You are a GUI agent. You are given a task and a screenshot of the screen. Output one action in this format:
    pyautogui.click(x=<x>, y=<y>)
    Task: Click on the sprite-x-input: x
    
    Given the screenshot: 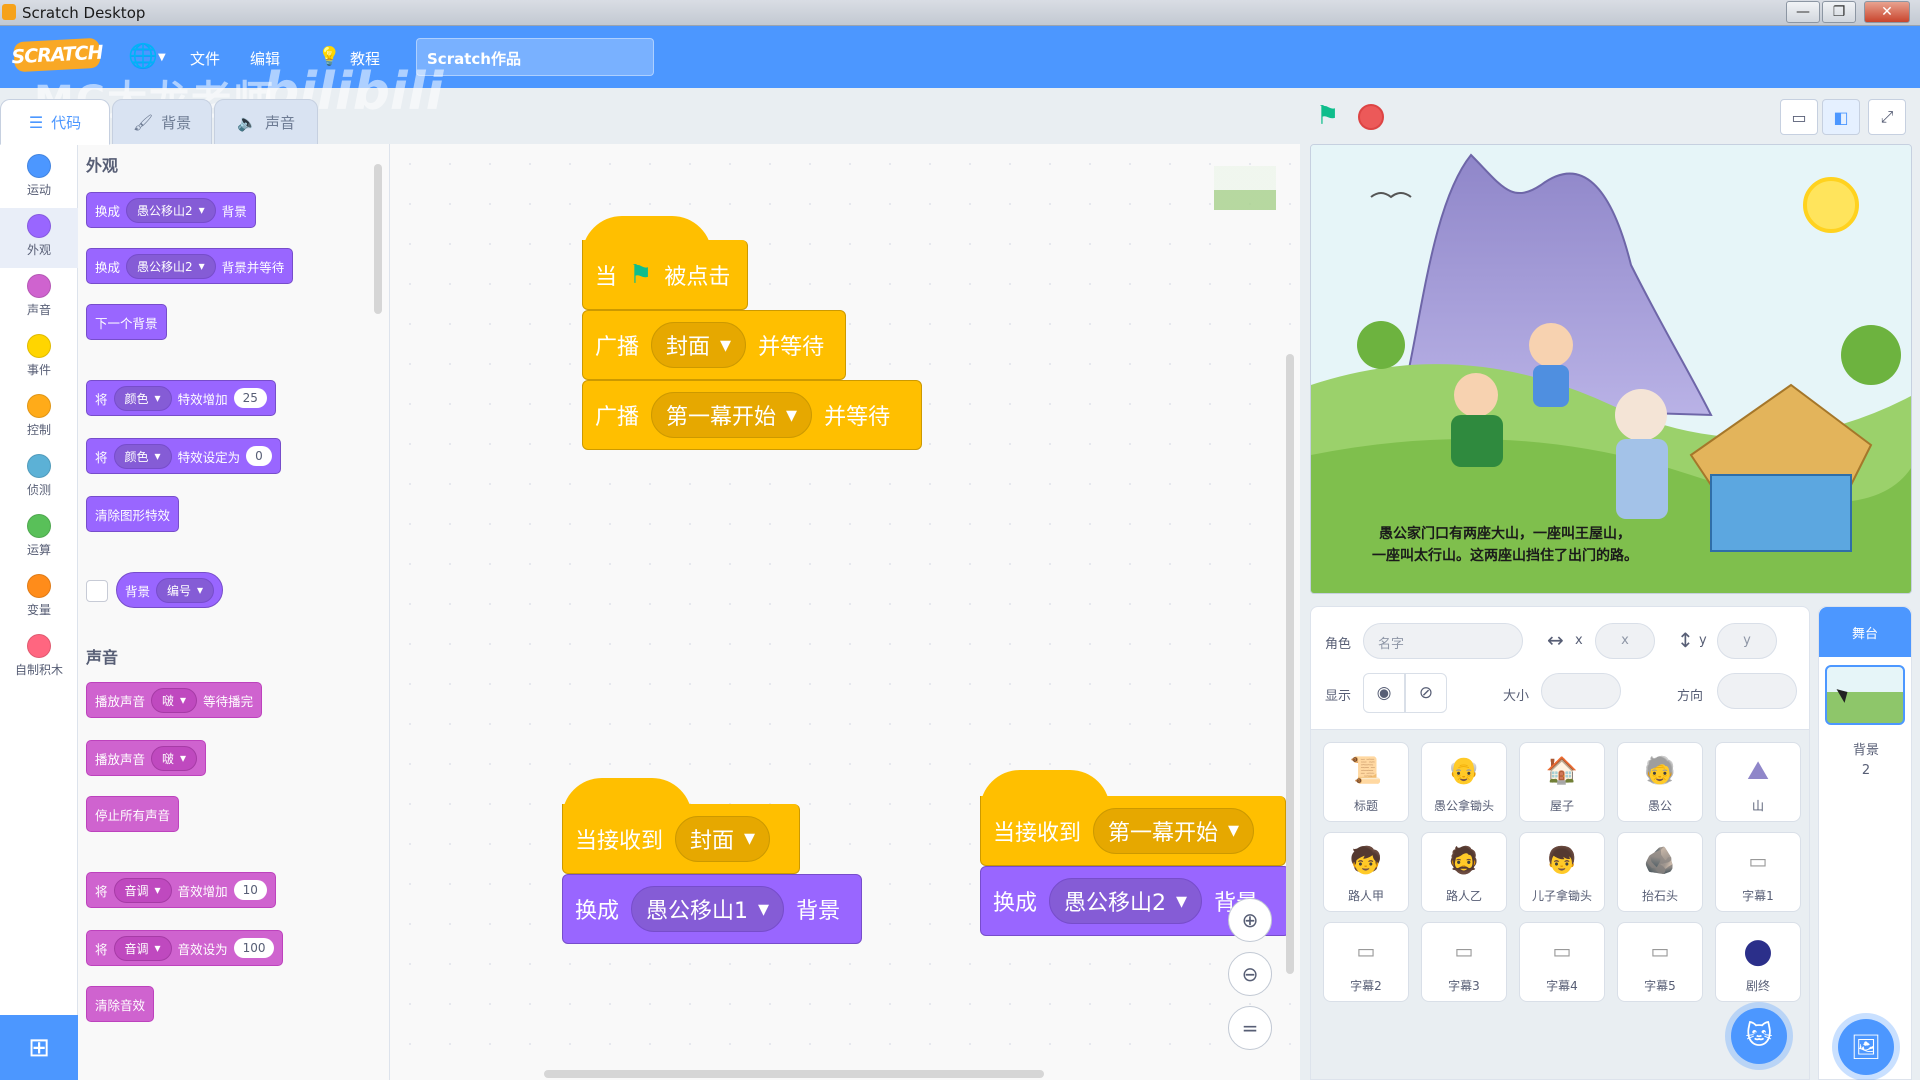 What is the action you would take?
    pyautogui.click(x=1625, y=641)
    